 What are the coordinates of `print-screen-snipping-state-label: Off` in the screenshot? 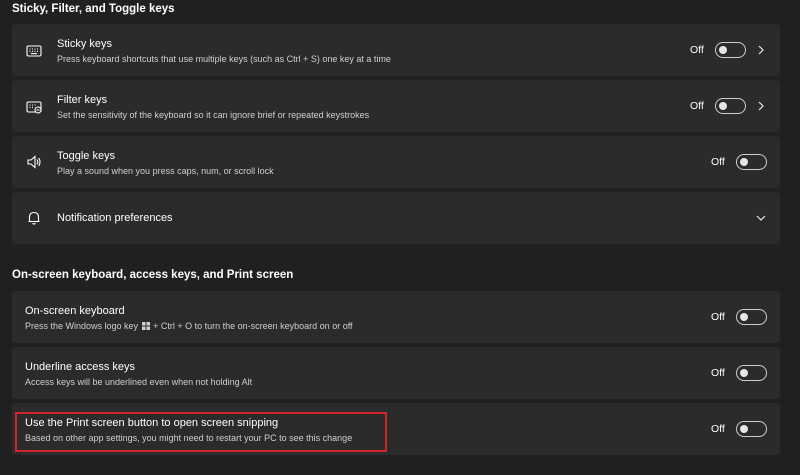 It's located at (718, 429).